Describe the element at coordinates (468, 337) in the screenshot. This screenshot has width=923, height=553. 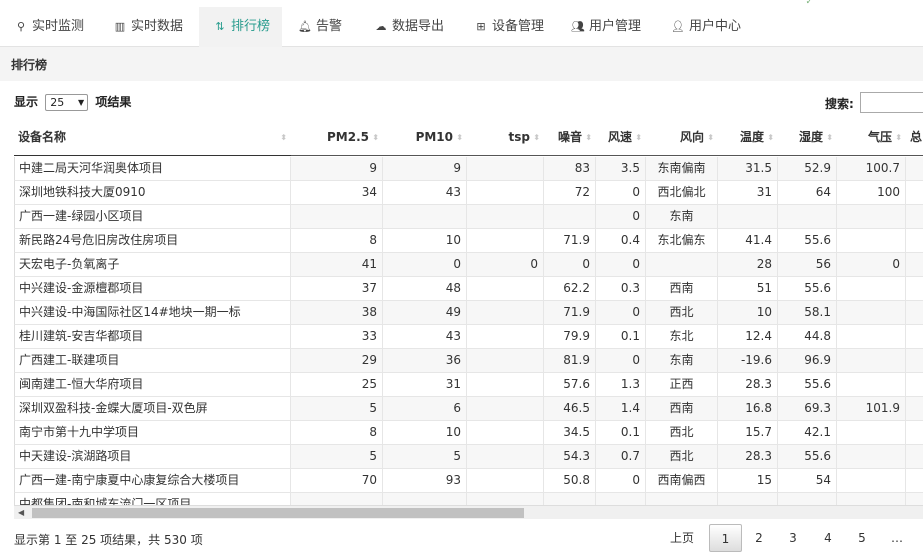
I see `table-row: 桂川建筑-安吉华都项目 33 43 79.9 0.1 东北 12.4 44.8` at that location.